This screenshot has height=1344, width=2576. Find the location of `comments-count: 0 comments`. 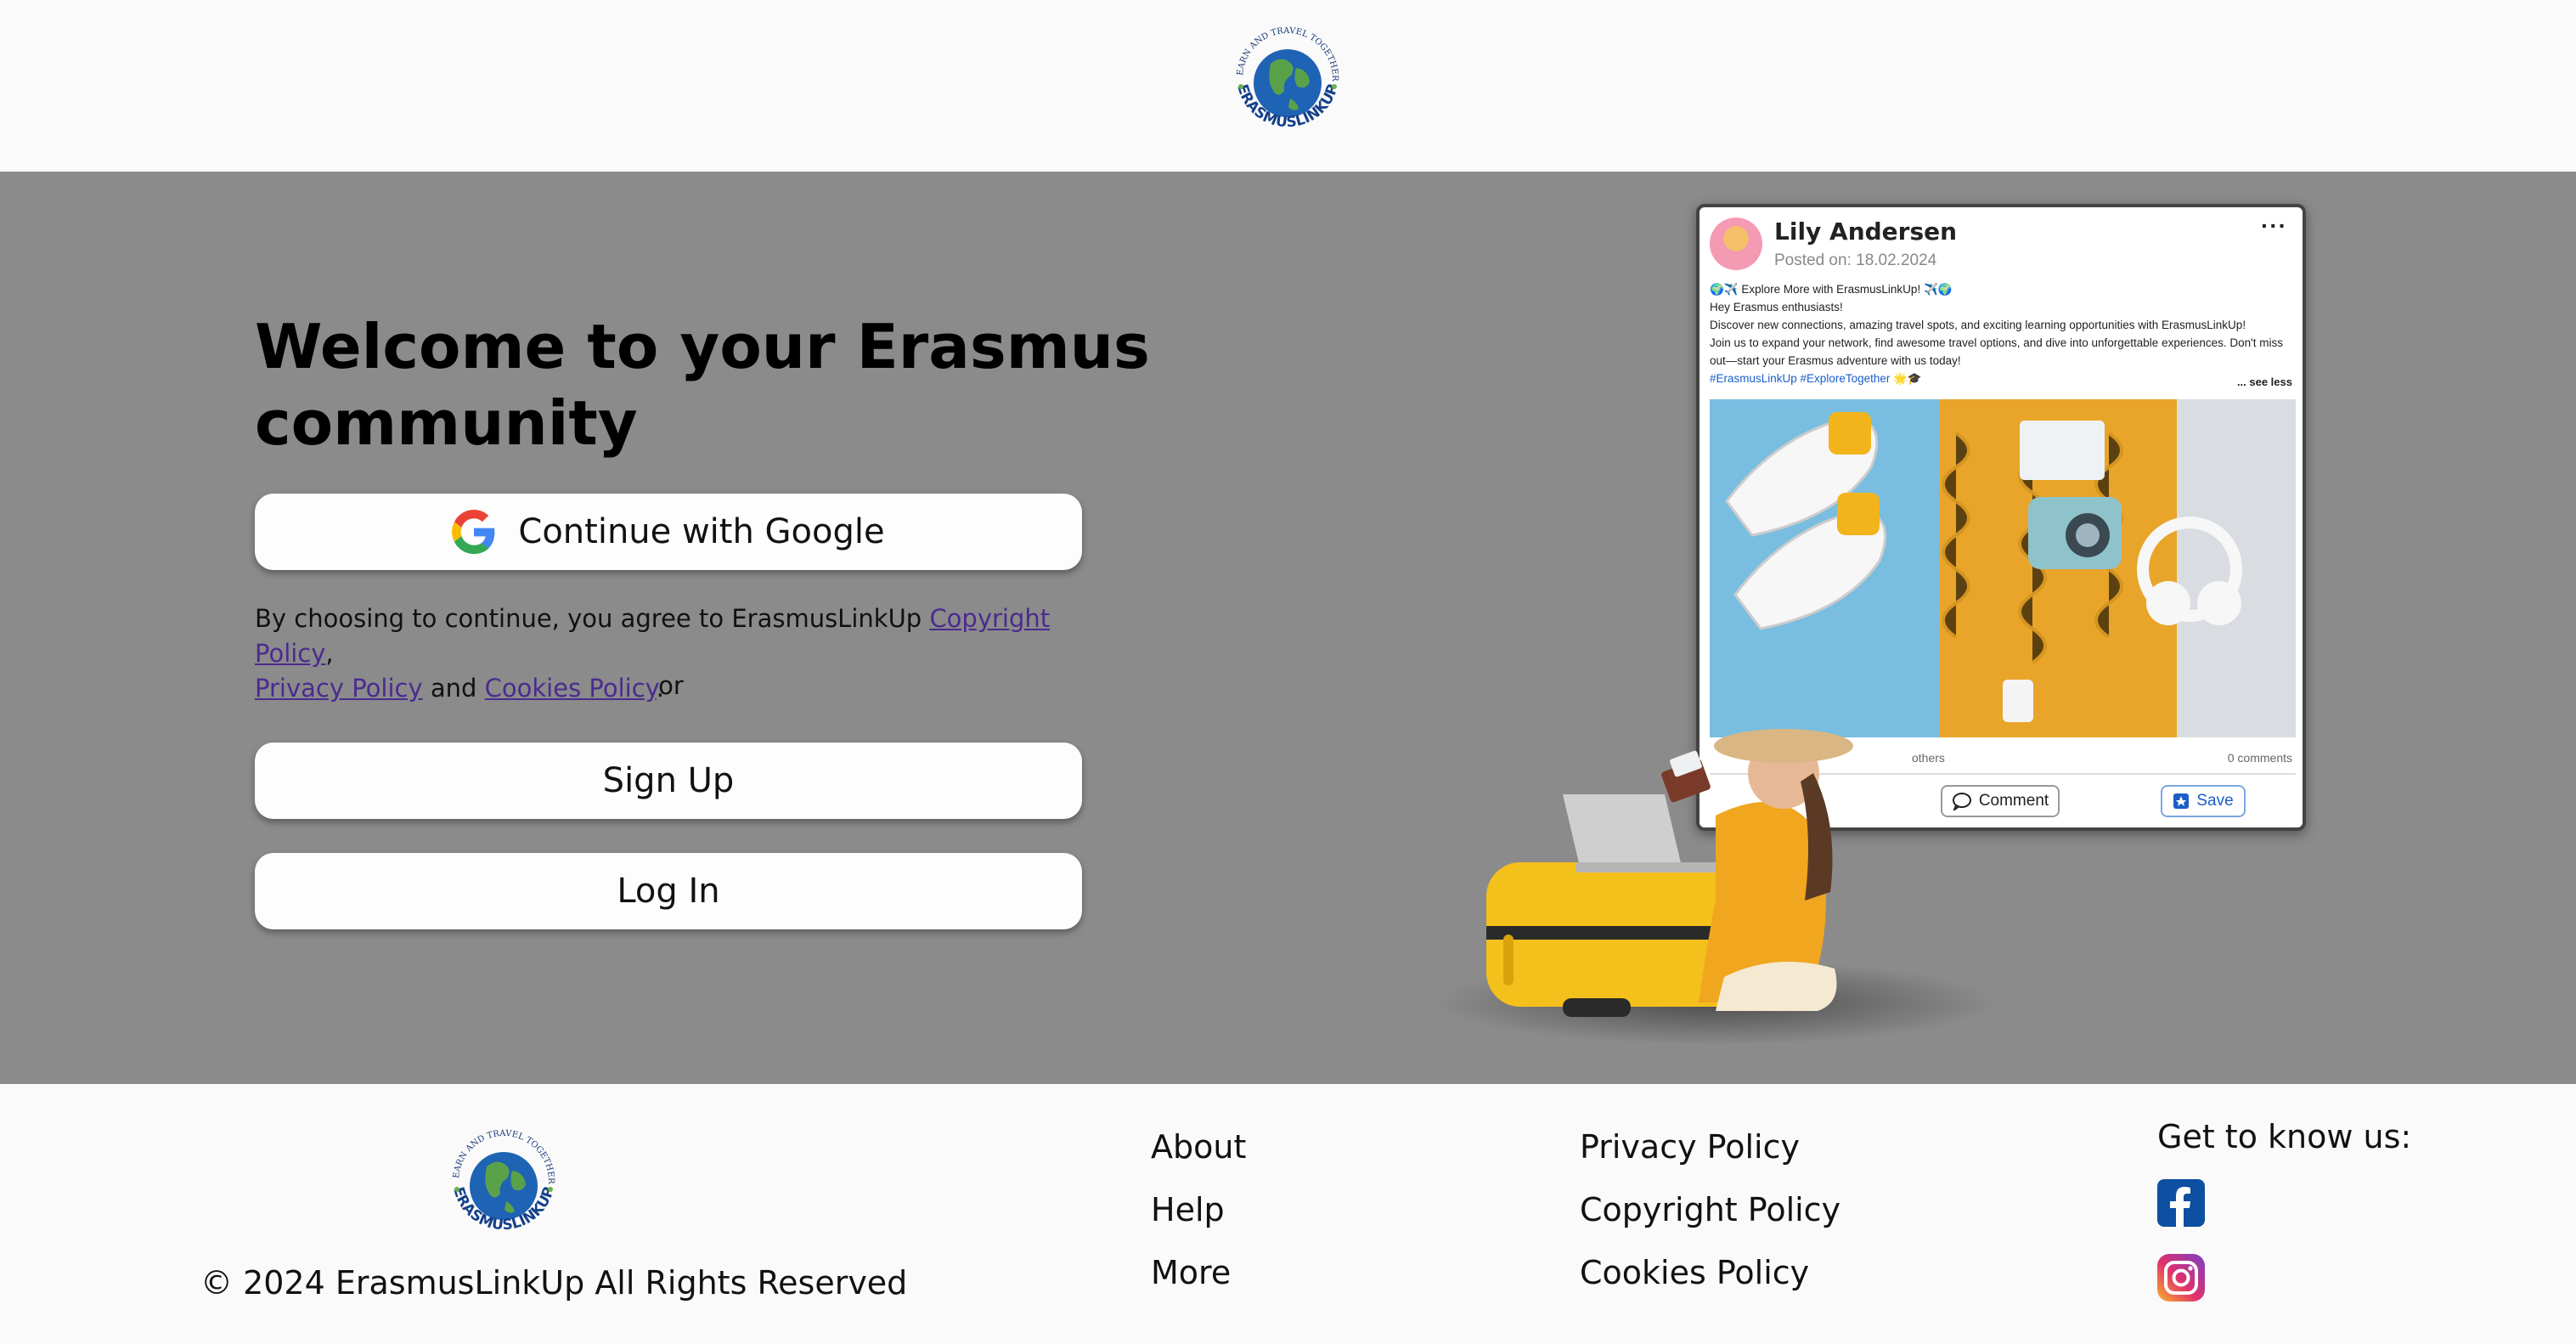

comments-count: 0 comments is located at coordinates (2260, 758).